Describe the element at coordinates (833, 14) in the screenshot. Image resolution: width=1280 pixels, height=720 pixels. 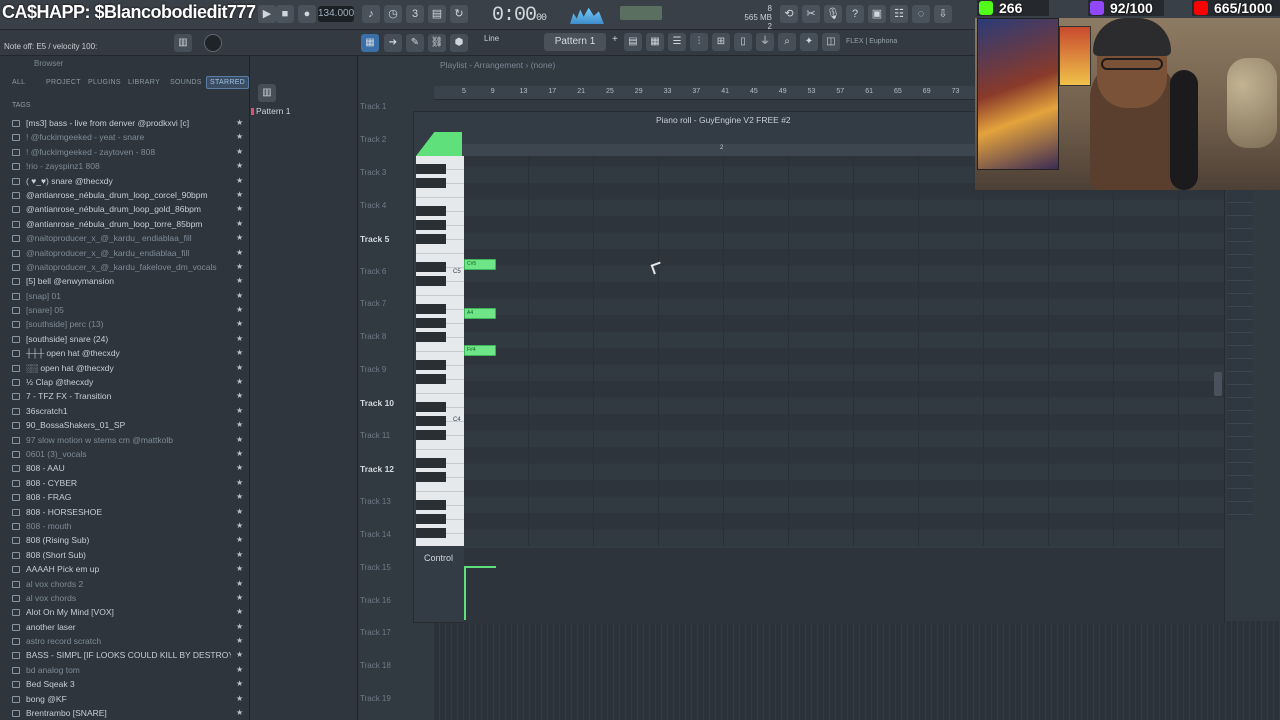
I see `mic-icon: 🎙` at that location.